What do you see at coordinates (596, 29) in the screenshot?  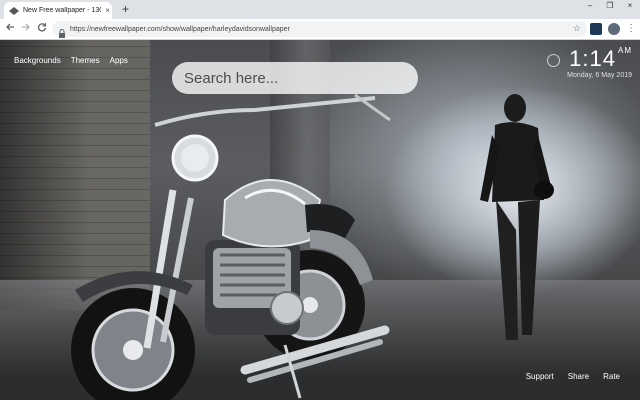 I see `extension-icon` at bounding box center [596, 29].